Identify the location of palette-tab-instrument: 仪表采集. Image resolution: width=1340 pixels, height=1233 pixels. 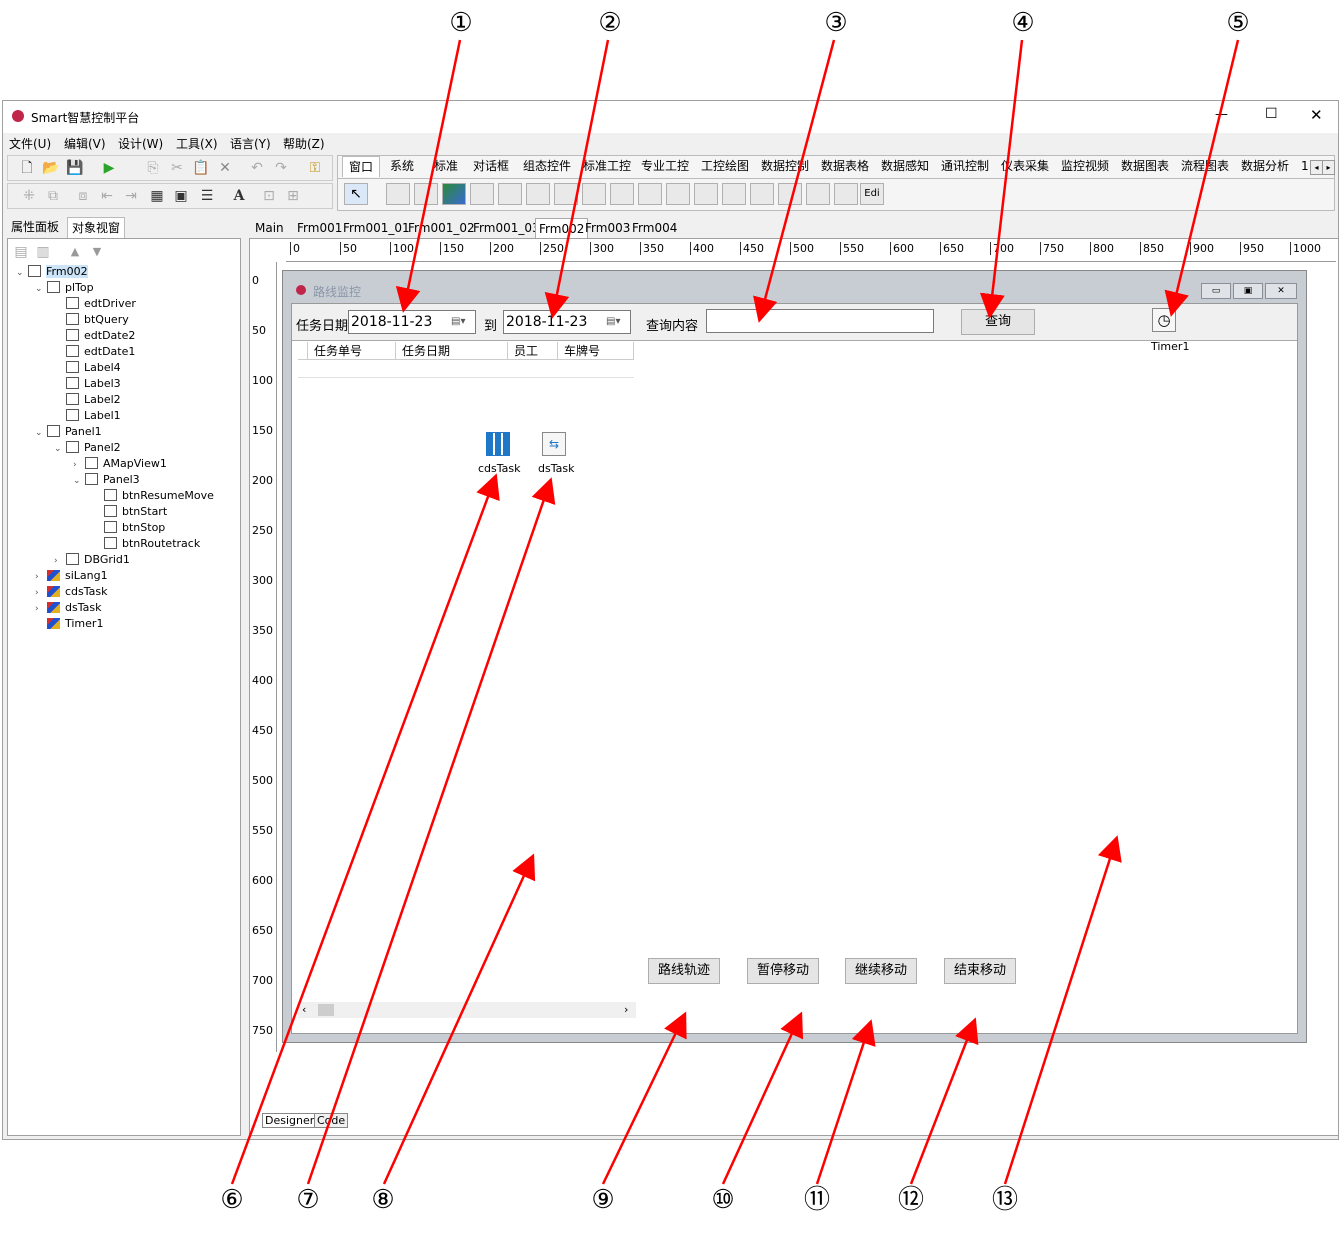
(1025, 166).